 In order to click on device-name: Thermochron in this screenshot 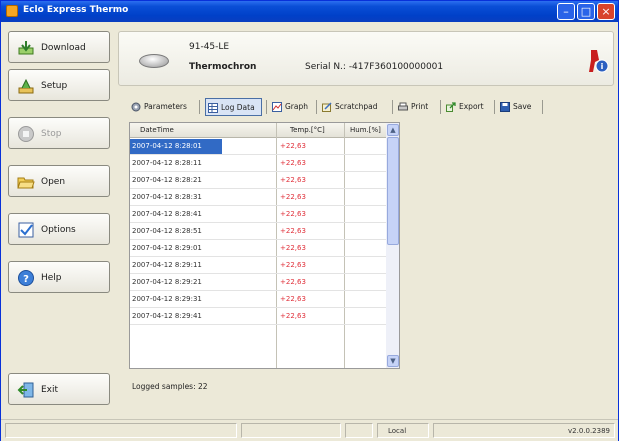, I will do `click(223, 67)`.